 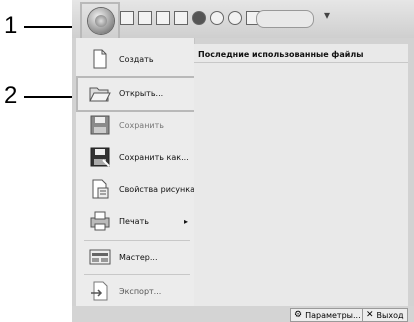 I want to click on design-properties-icon, so click(x=100, y=189).